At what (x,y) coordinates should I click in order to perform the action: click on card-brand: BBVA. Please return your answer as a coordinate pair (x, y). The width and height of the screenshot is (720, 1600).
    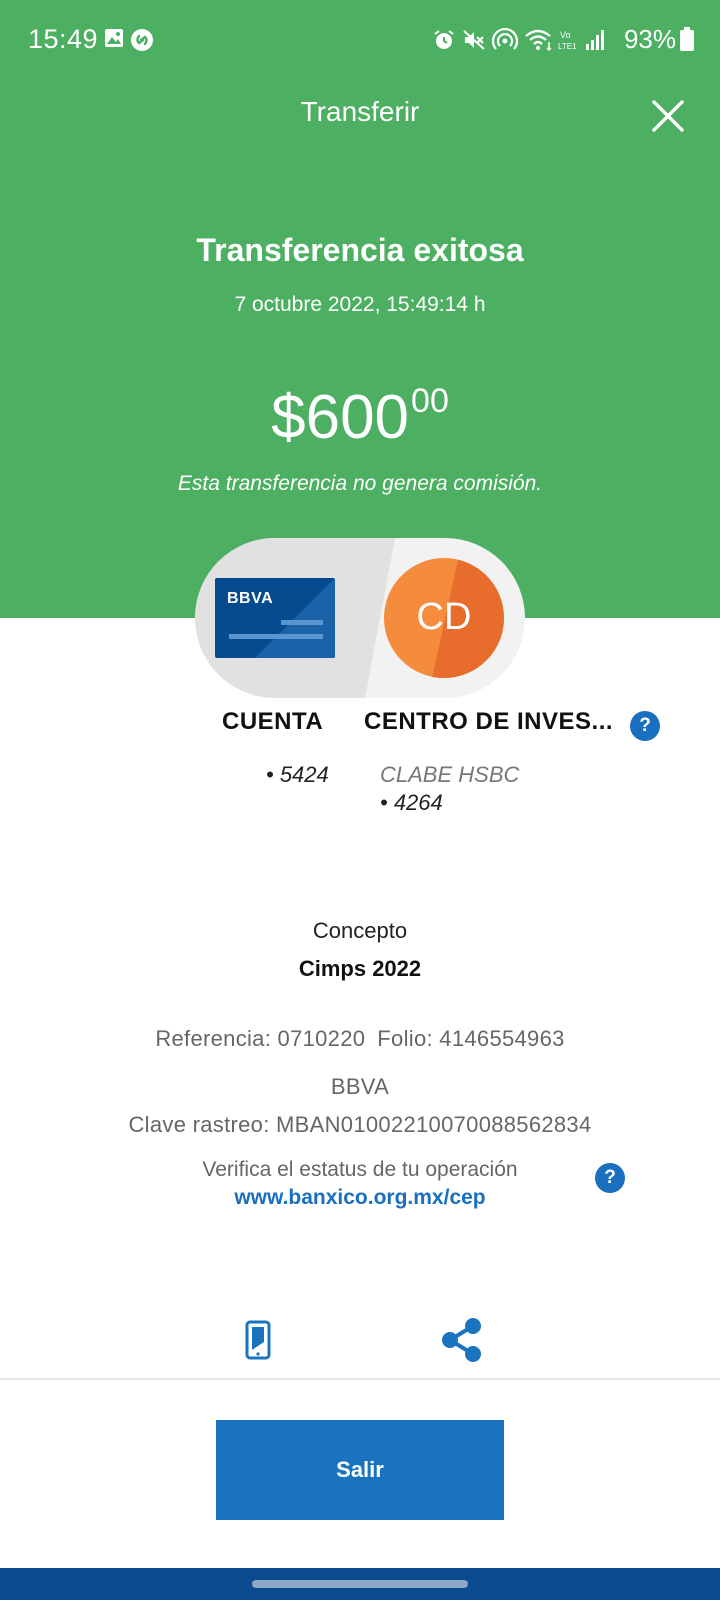
    Looking at the image, I should click on (250, 598).